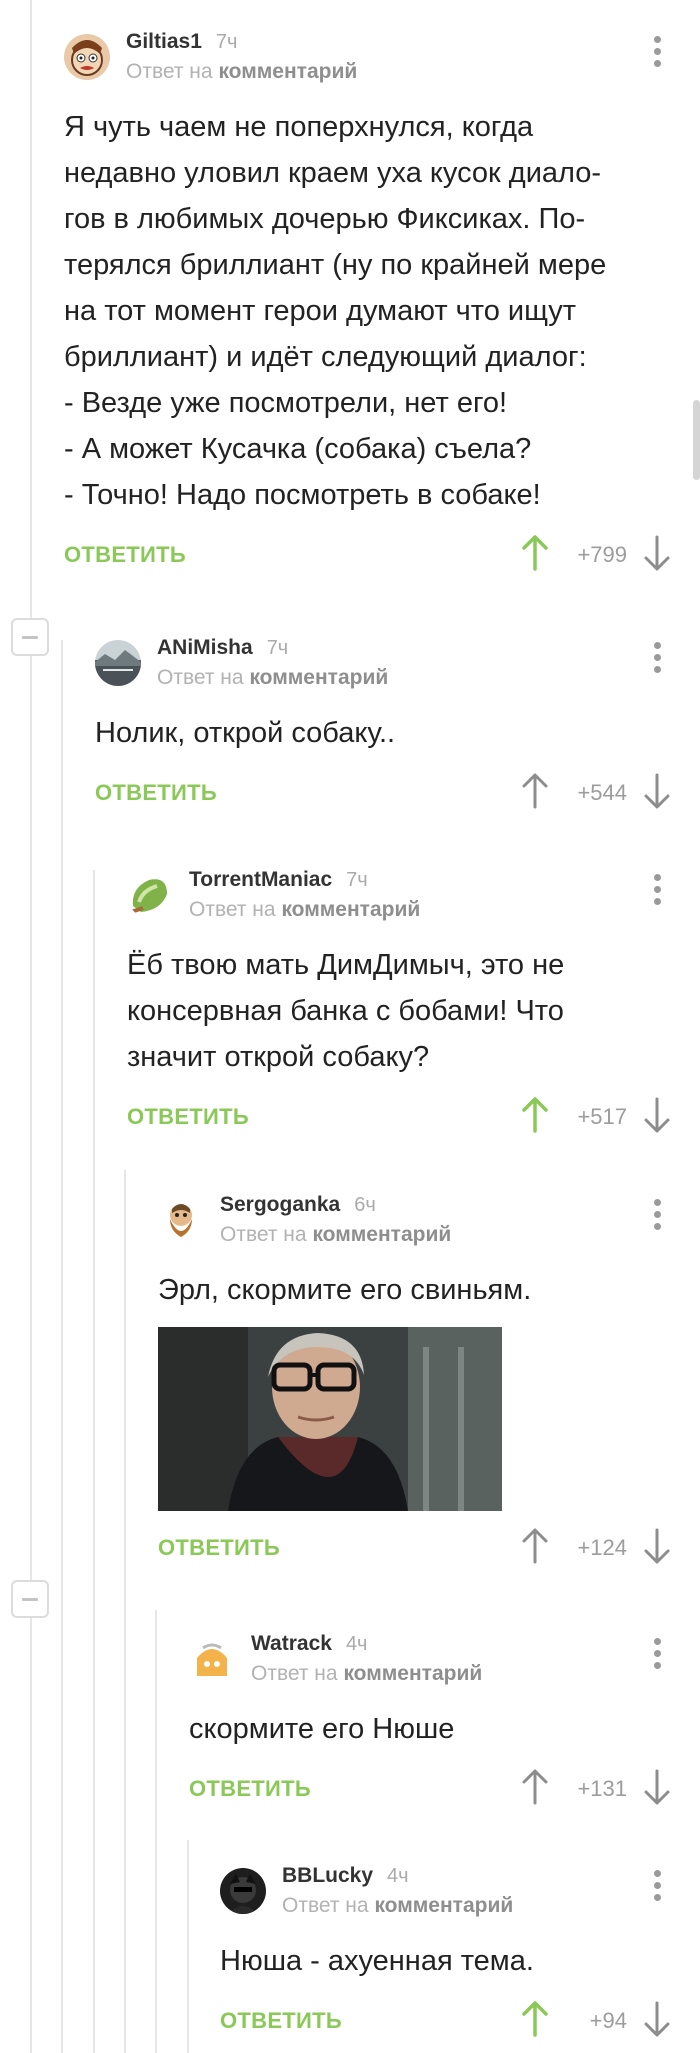 The width and height of the screenshot is (700, 2053). I want to click on rating: +799, so click(602, 554).